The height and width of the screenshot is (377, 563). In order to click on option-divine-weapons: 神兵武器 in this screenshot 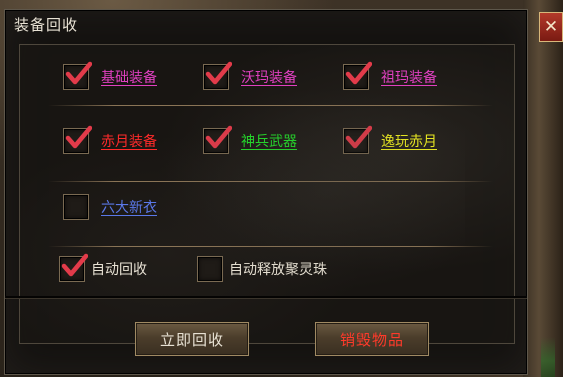, I will do `click(250, 139)`.